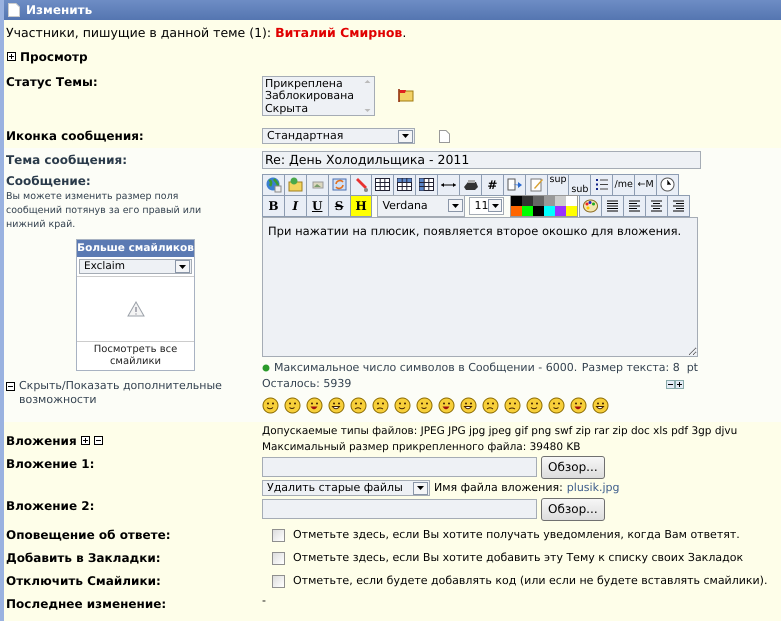 The image size is (781, 621). What do you see at coordinates (309, 109) in the screenshot?
I see `list-option: Скрыта` at bounding box center [309, 109].